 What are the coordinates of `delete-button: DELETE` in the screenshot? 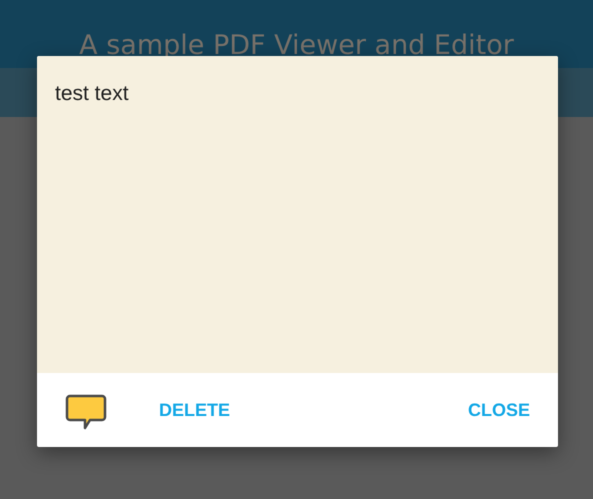 It's located at (194, 410).